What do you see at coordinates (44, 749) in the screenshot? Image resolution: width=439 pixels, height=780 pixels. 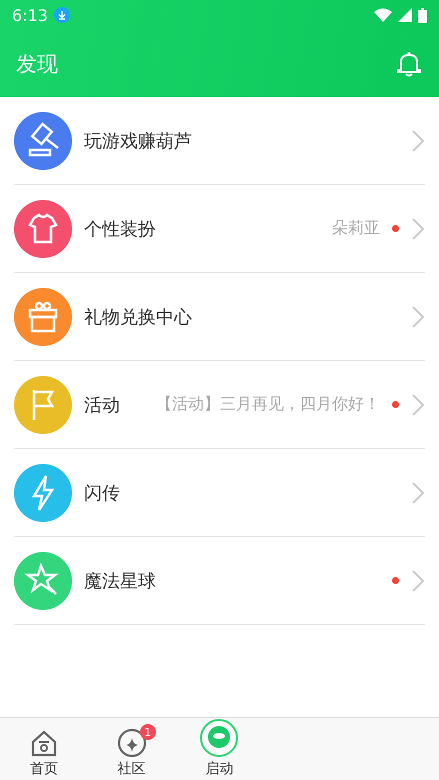 I see `tab-bar-item: 首页` at bounding box center [44, 749].